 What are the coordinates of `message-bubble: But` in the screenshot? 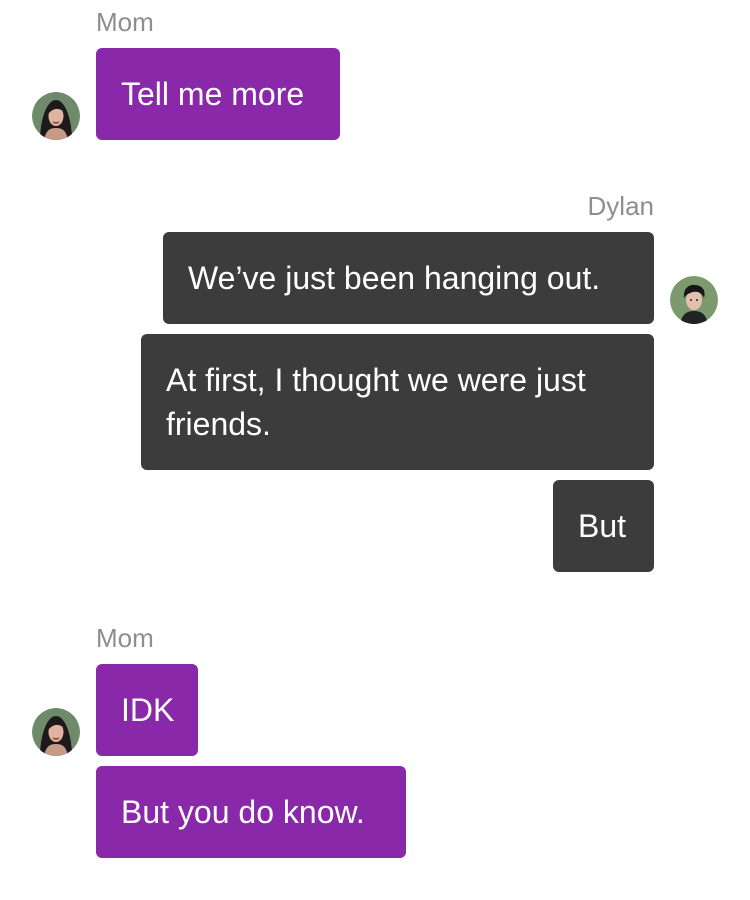 It's located at (603, 526).